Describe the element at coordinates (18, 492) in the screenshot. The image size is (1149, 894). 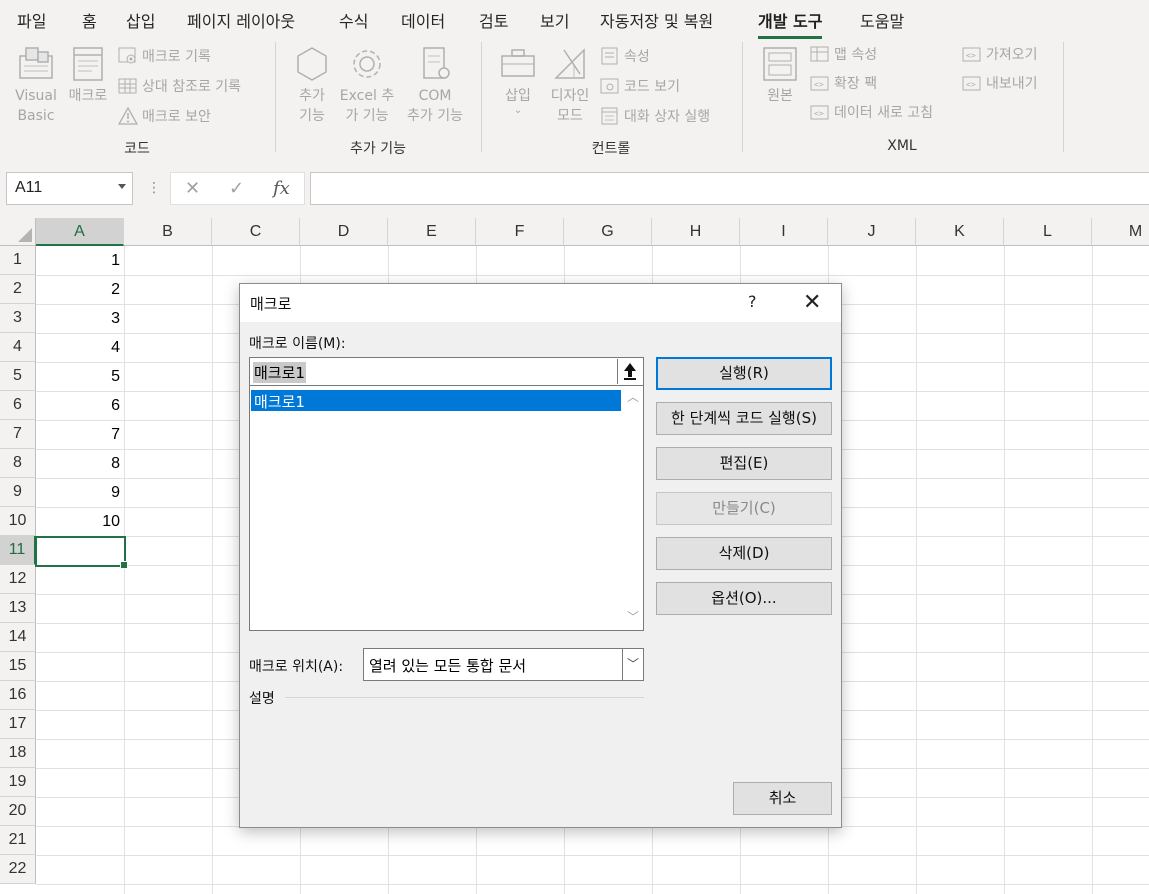
I see `row-header-9: 9` at that location.